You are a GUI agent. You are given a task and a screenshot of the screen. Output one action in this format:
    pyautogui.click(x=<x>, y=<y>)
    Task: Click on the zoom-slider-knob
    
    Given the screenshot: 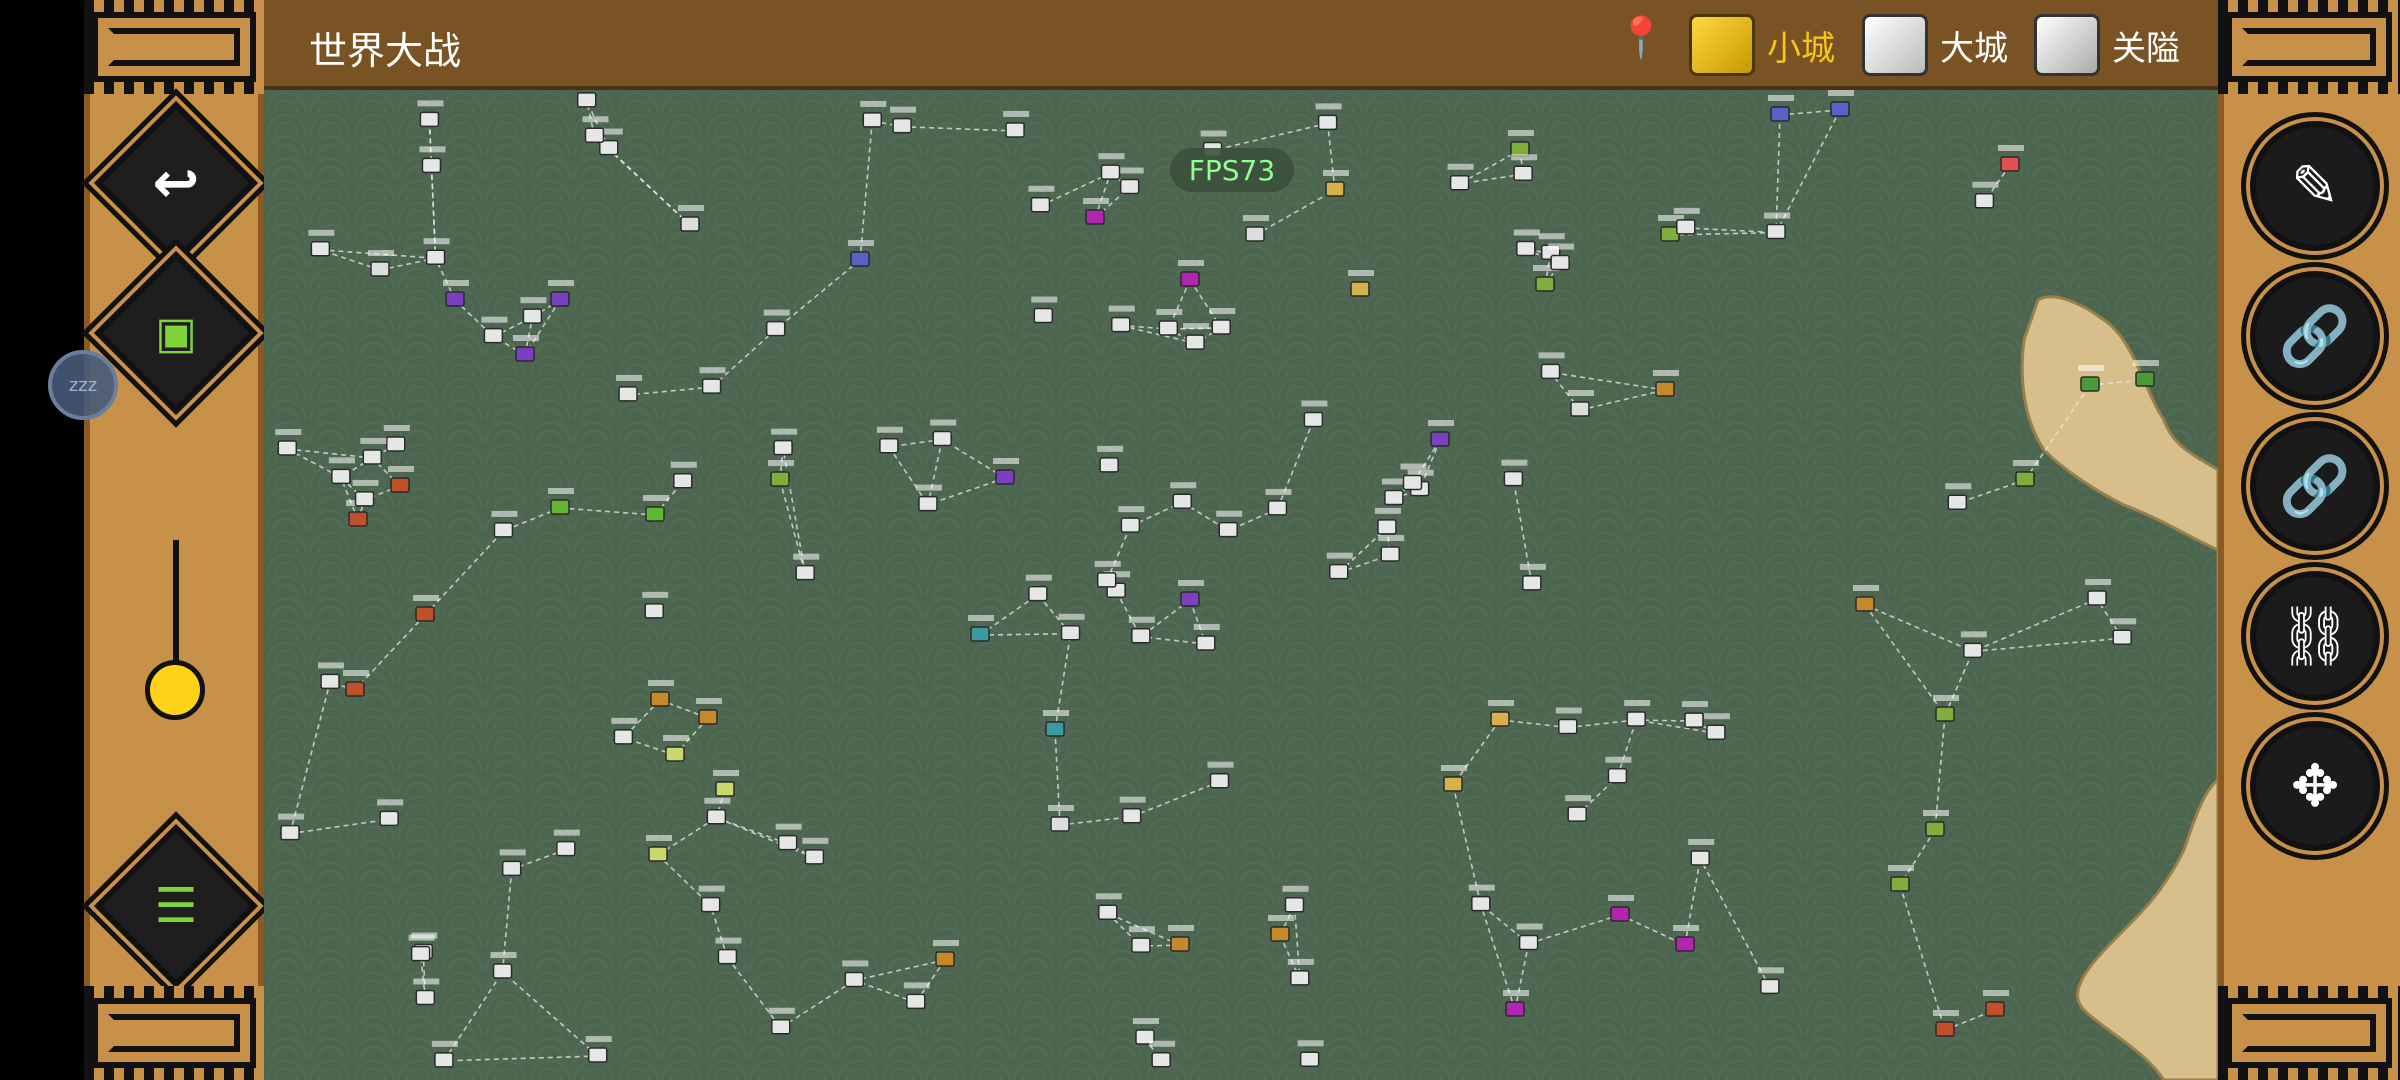 What is the action you would take?
    pyautogui.click(x=175, y=690)
    